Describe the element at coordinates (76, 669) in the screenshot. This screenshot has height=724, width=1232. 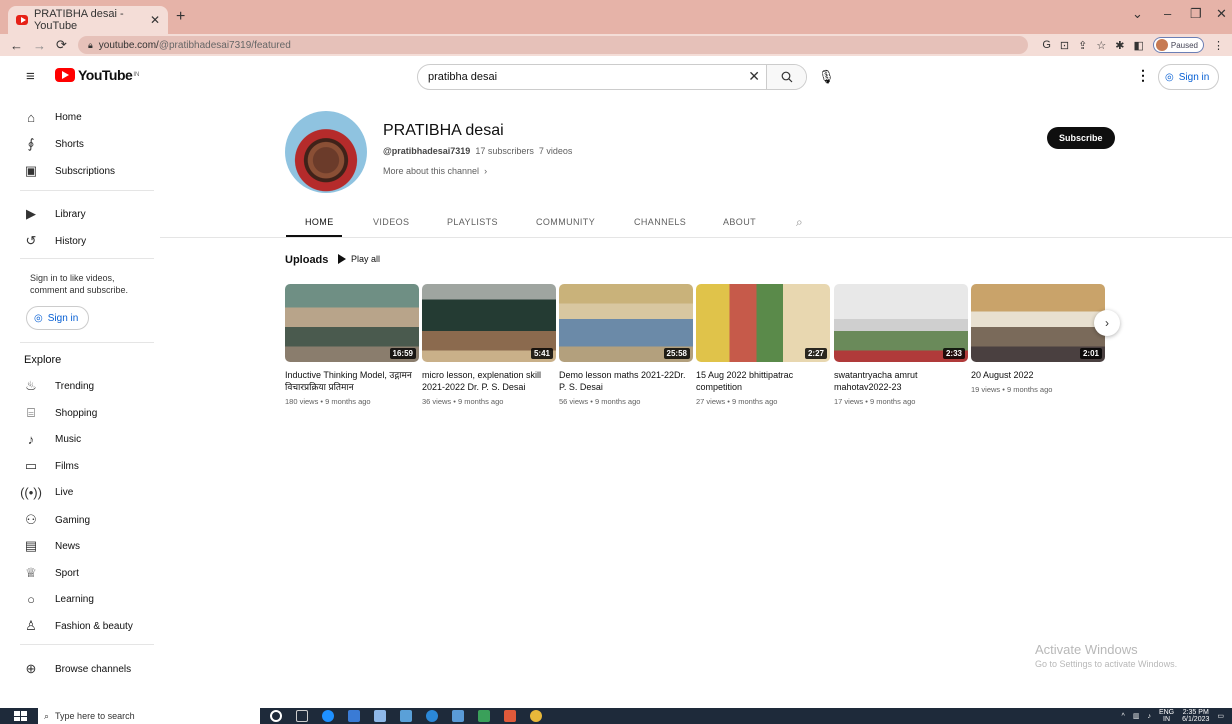
I see `sidebar-item-browse-channels: ⊕ Browse channels` at that location.